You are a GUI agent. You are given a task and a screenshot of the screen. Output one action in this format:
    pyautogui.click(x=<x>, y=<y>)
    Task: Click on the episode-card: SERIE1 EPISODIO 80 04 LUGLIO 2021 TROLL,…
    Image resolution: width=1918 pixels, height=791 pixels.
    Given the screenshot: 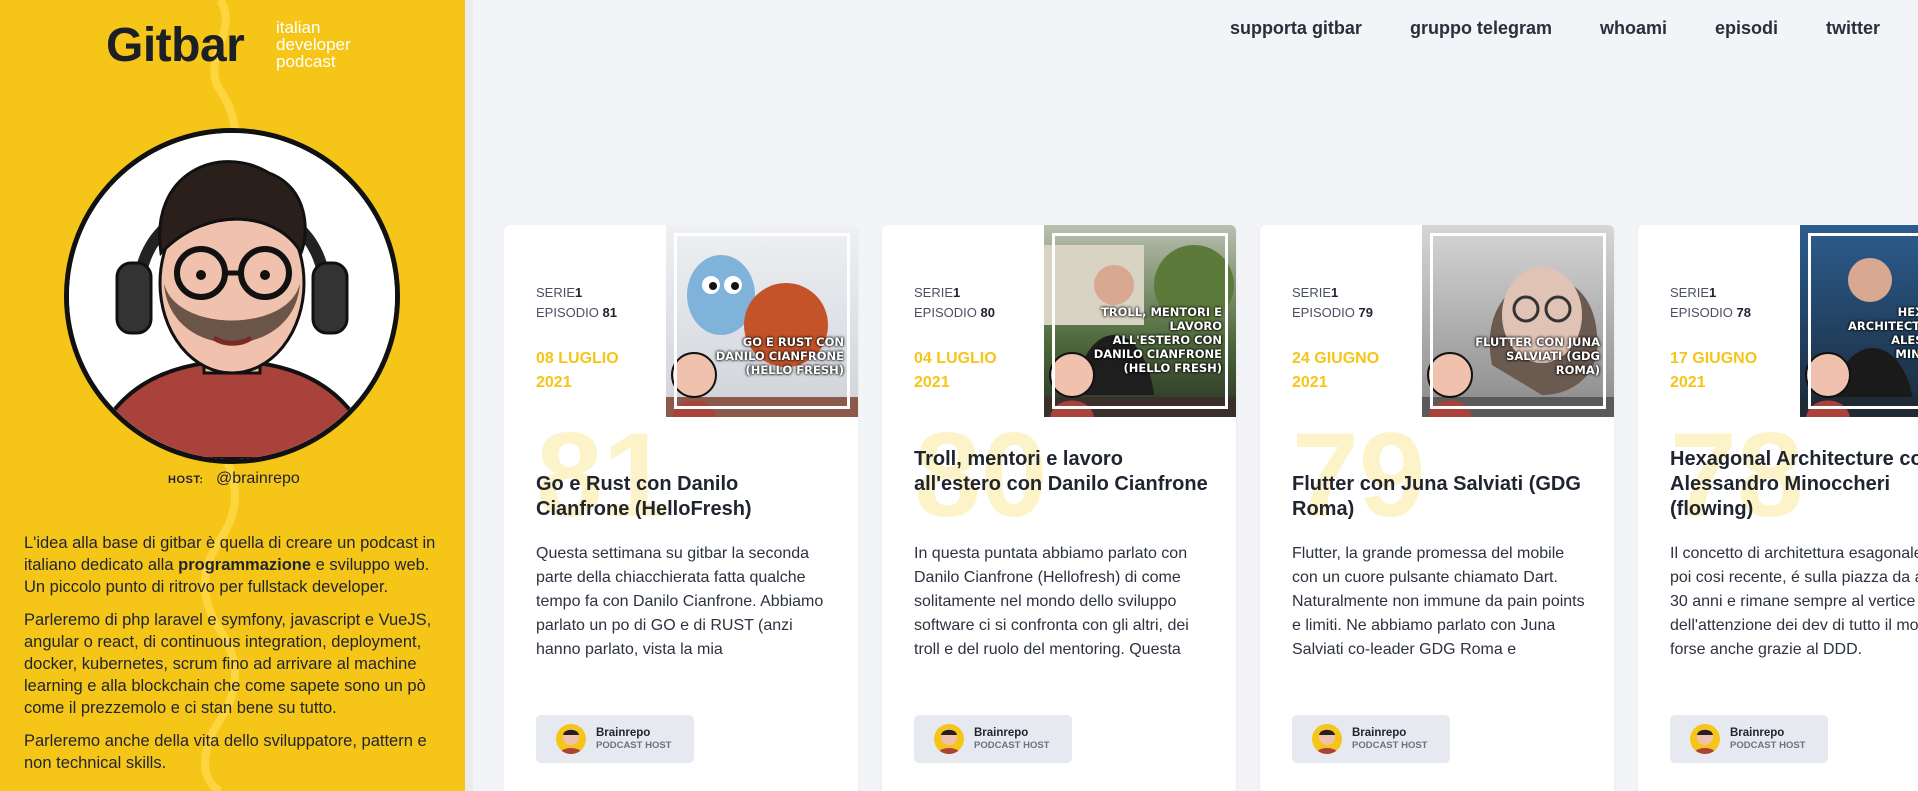 What is the action you would take?
    pyautogui.click(x=1059, y=508)
    